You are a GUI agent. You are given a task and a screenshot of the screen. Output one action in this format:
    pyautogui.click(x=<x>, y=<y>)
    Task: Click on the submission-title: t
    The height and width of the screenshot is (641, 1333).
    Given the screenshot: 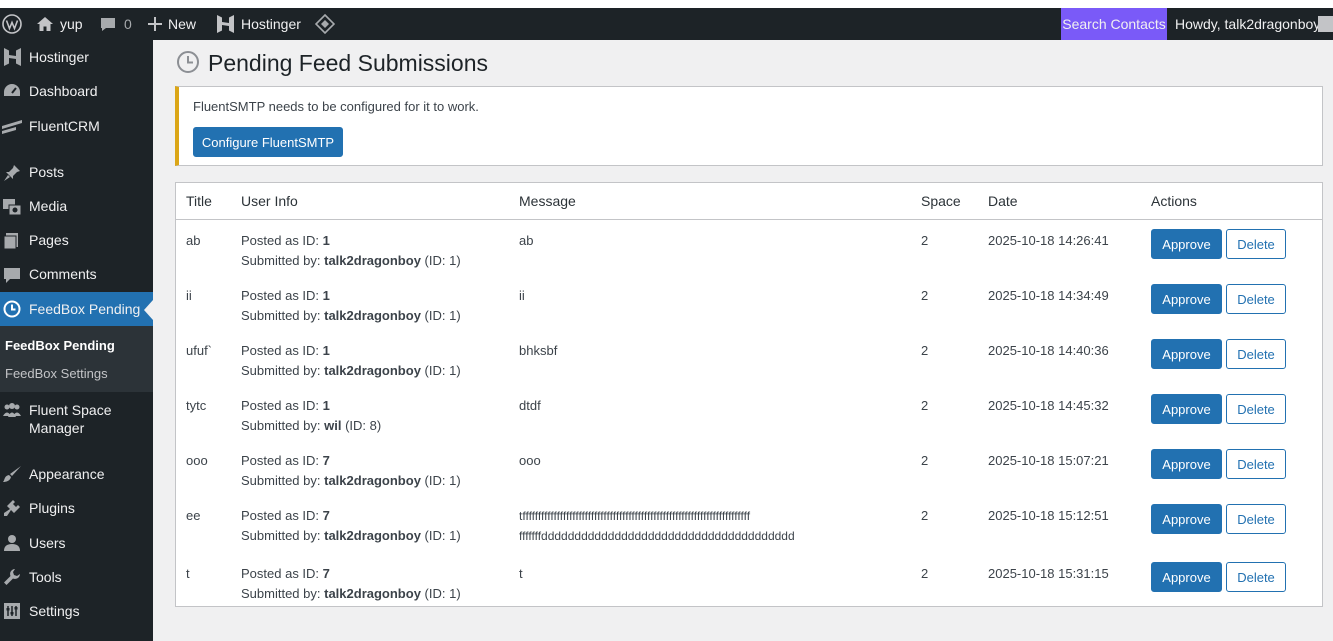 What is the action you would take?
    pyautogui.click(x=188, y=573)
    